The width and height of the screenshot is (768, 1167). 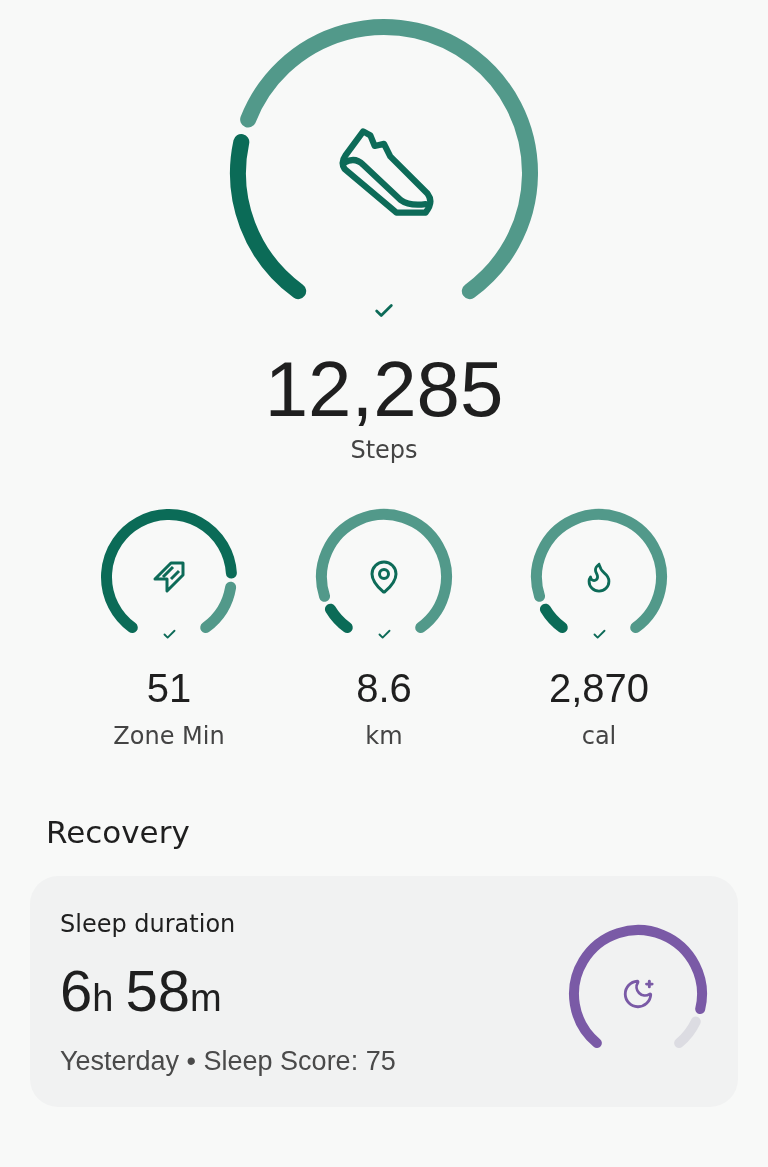 I want to click on card-title: Sleep duration, so click(x=148, y=924).